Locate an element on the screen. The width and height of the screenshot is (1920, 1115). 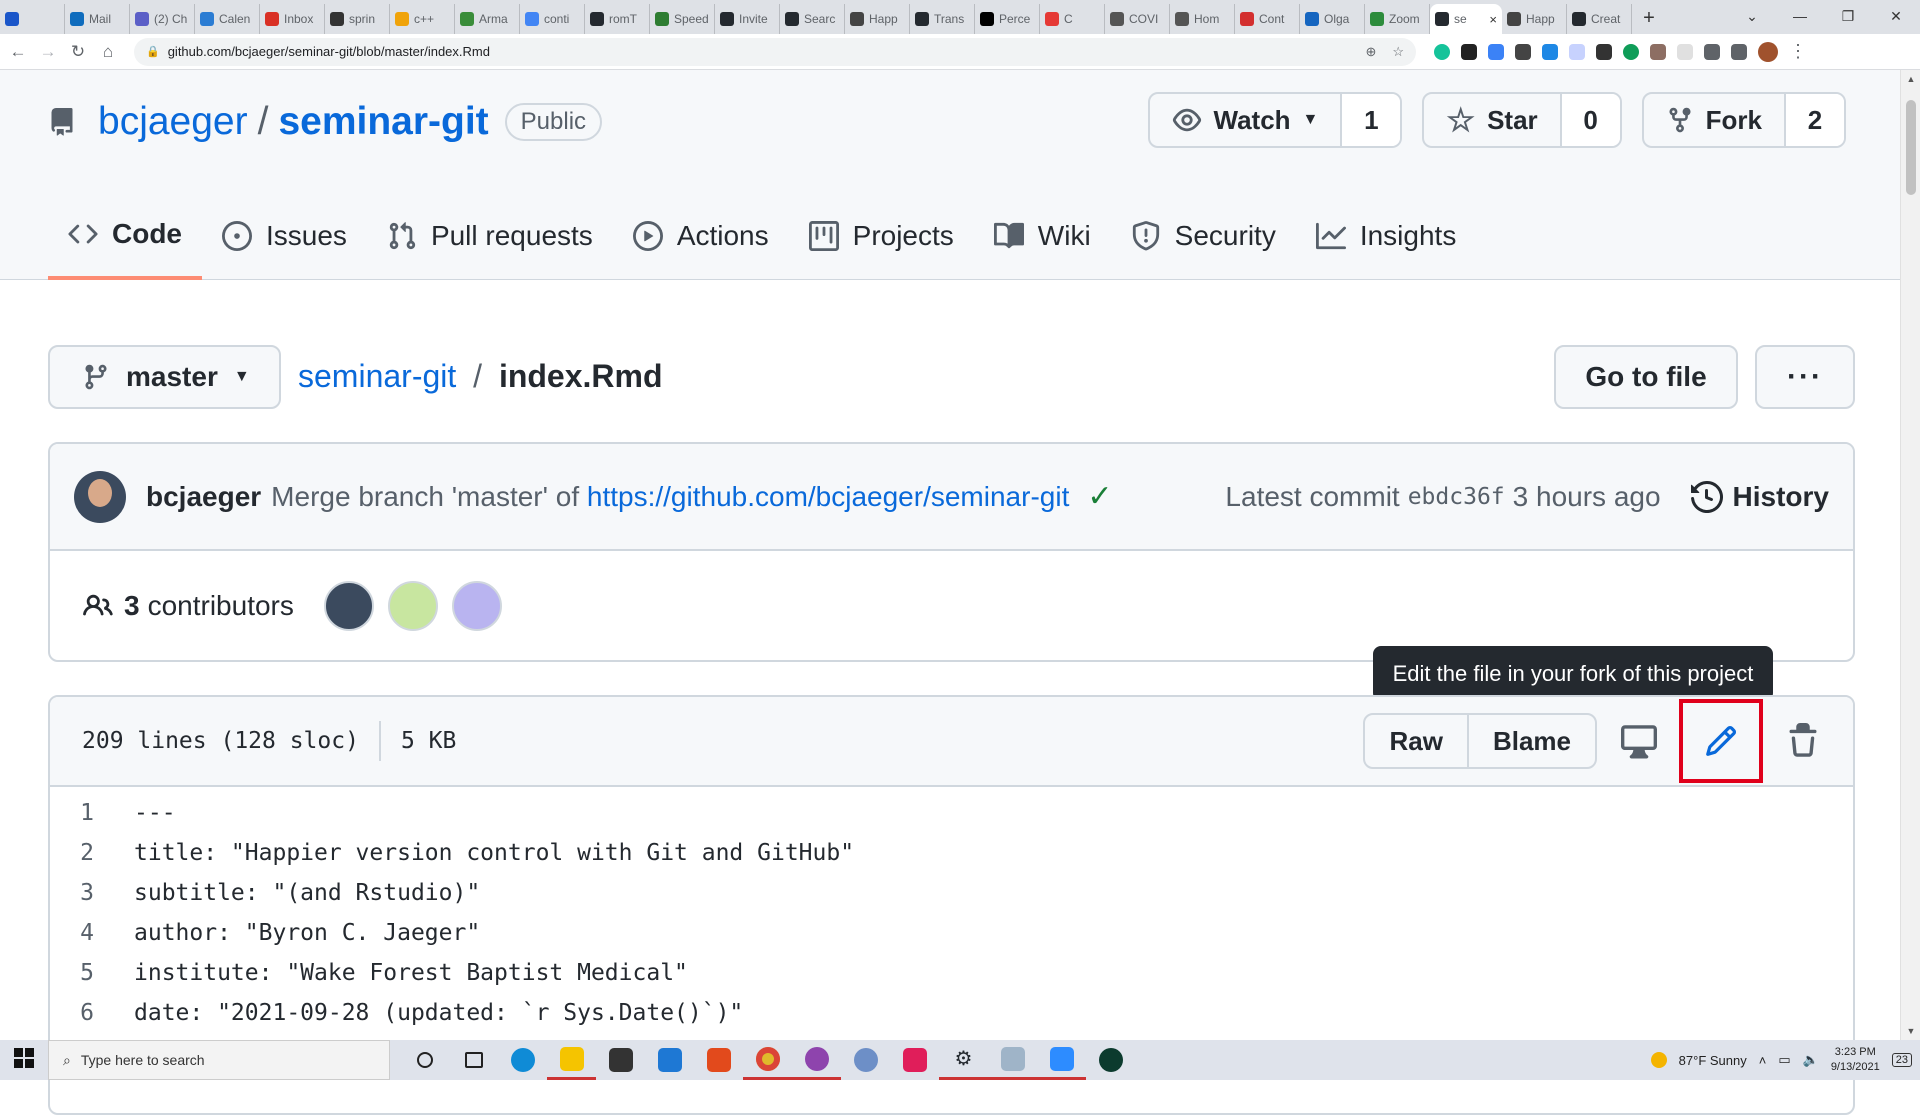
new-tab-button: + is located at coordinates (1649, 19).